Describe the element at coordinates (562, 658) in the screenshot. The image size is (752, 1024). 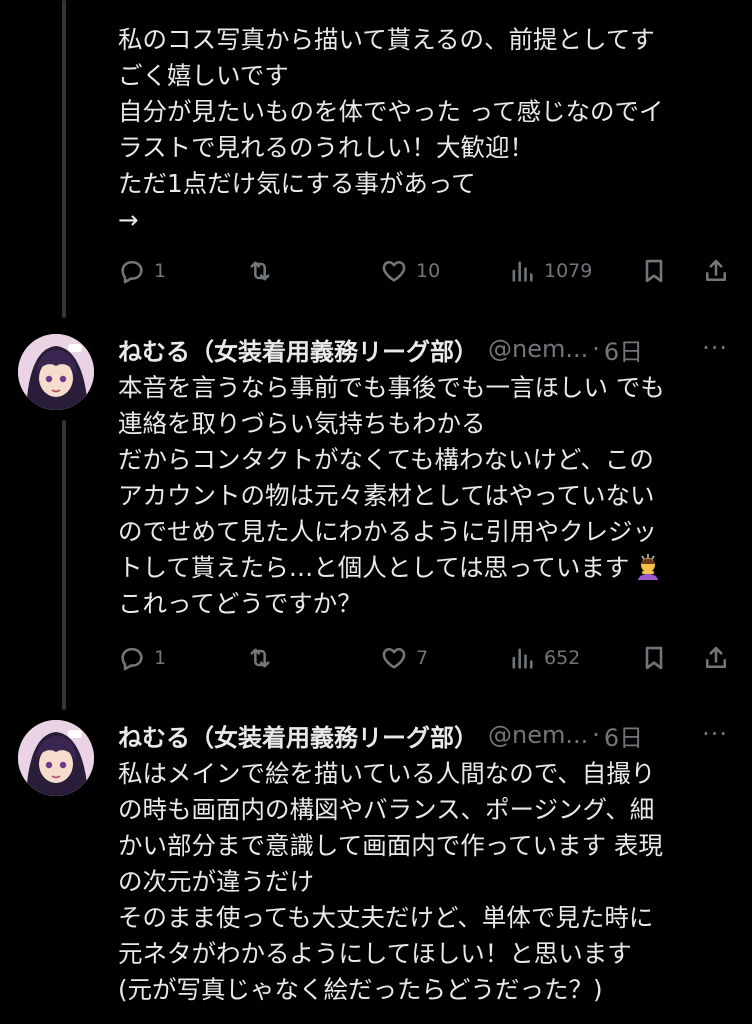
I see `views-count: 652` at that location.